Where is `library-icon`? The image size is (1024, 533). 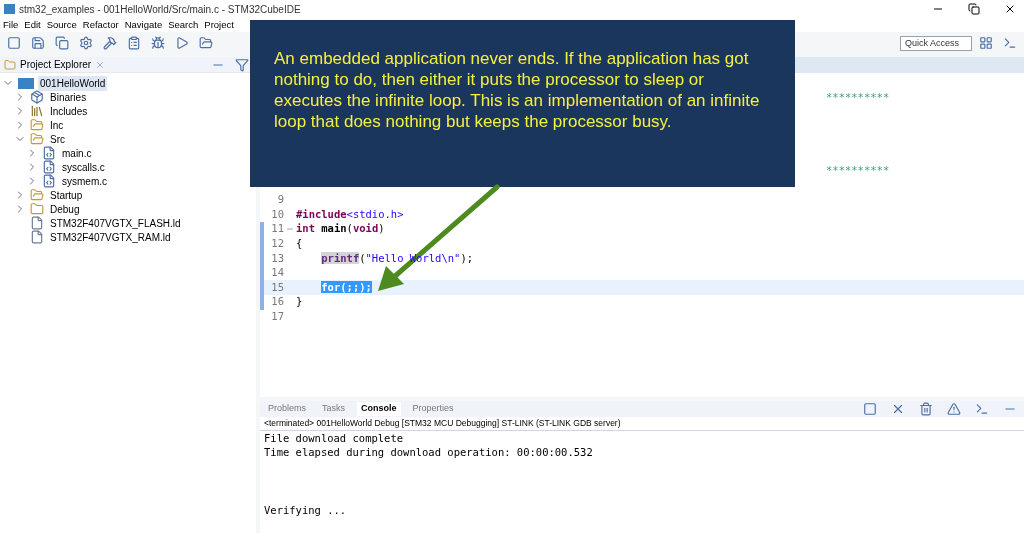
library-icon is located at coordinates (37, 111).